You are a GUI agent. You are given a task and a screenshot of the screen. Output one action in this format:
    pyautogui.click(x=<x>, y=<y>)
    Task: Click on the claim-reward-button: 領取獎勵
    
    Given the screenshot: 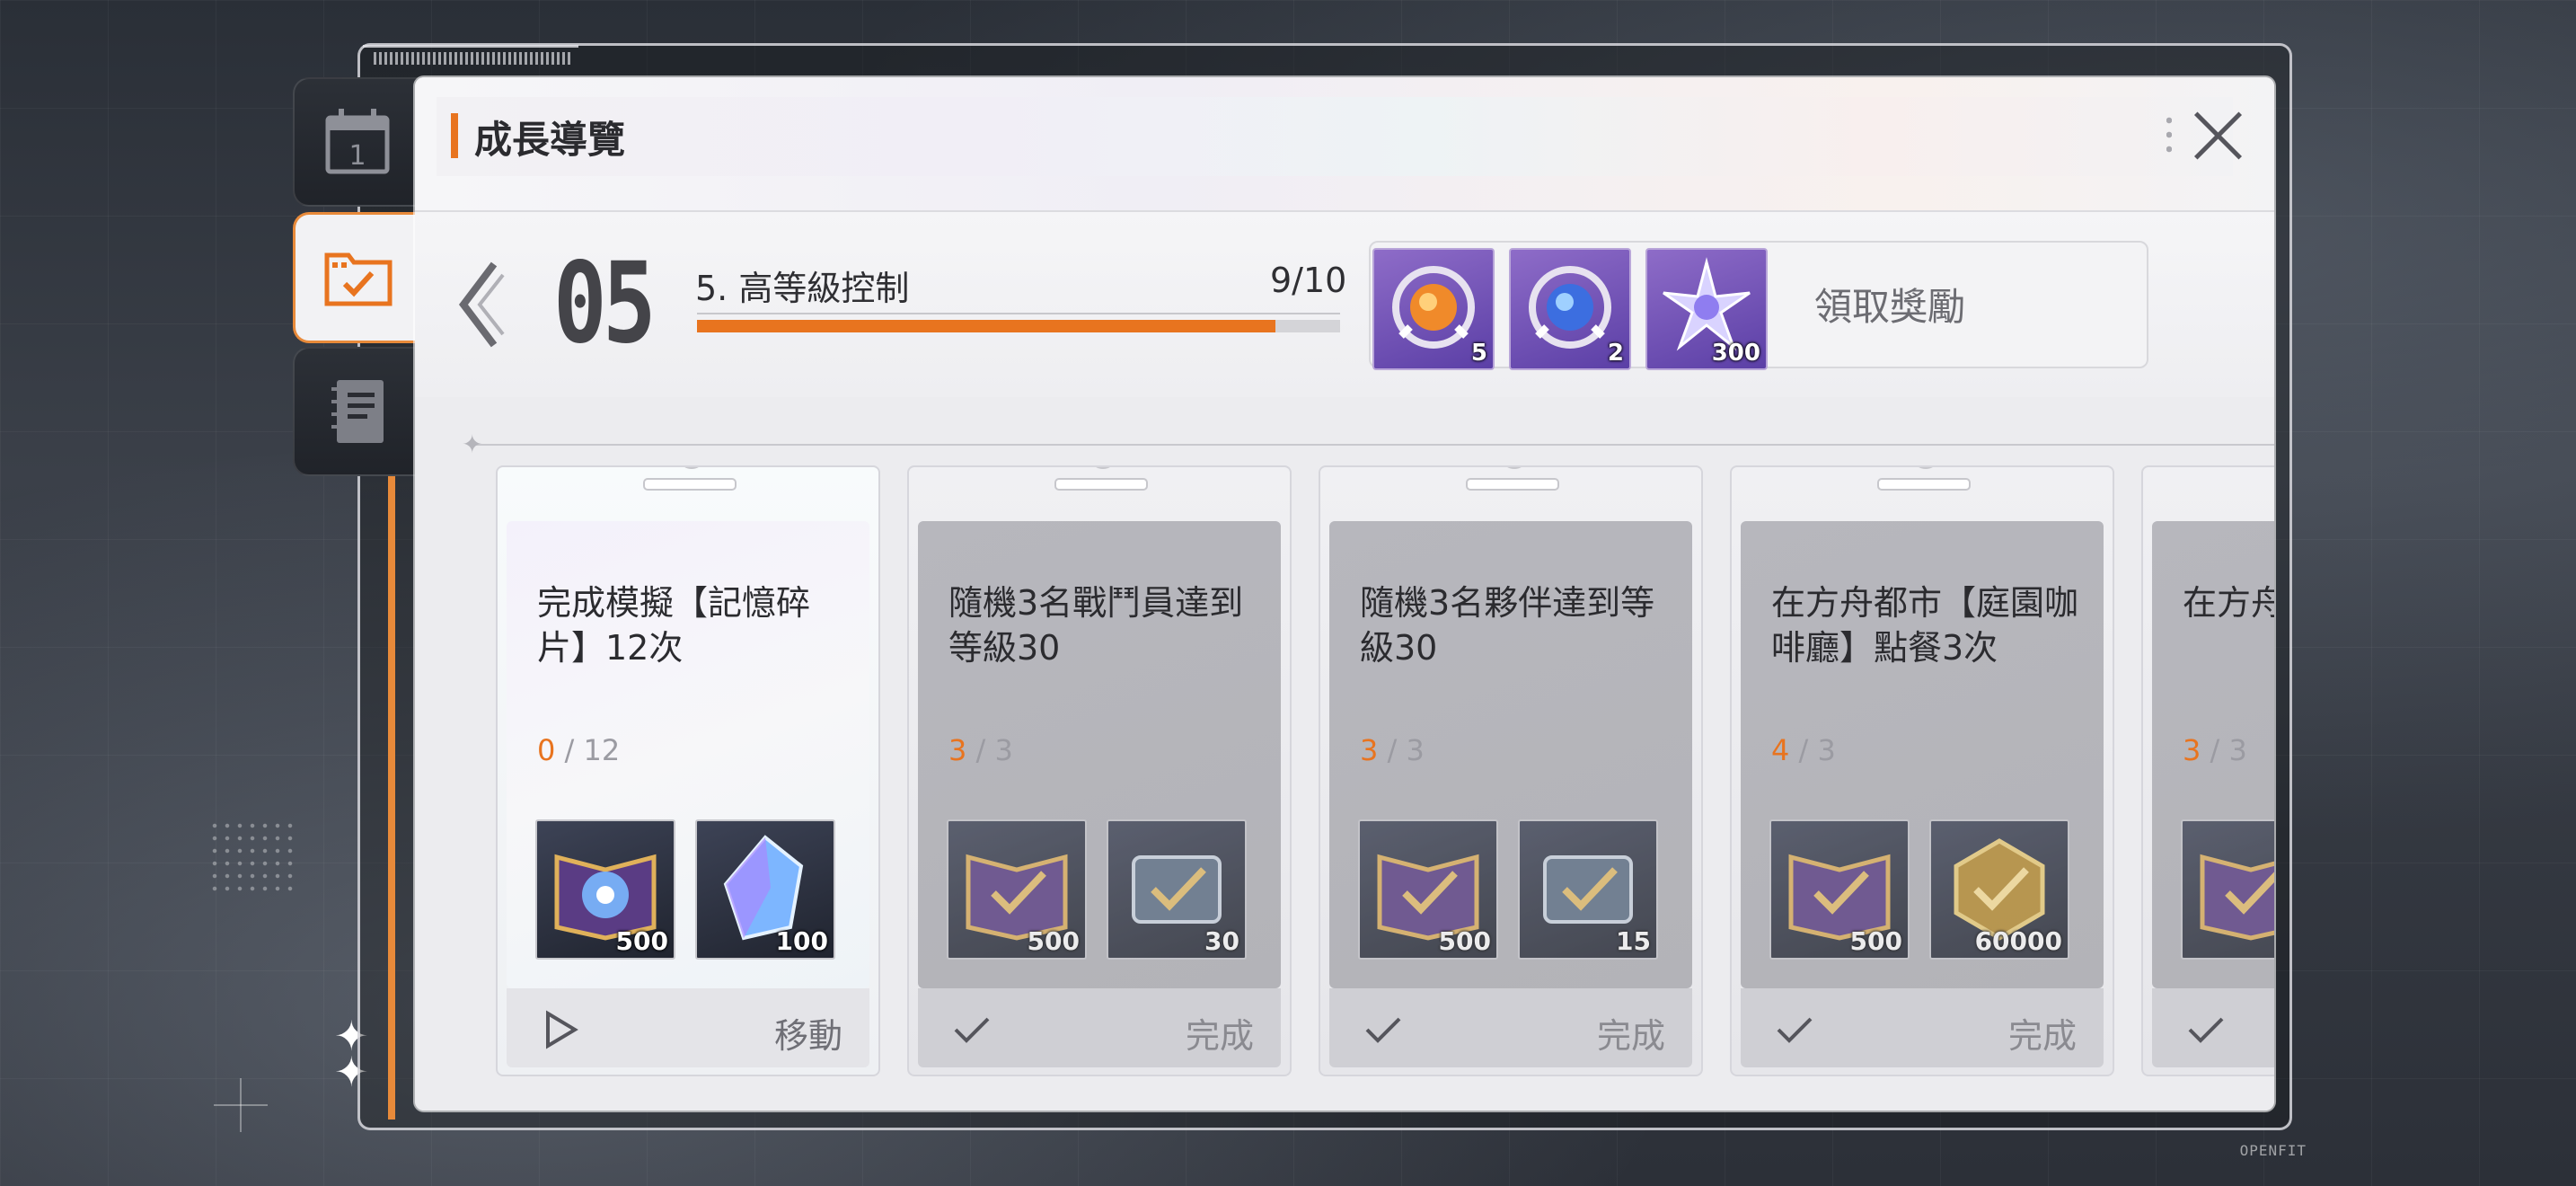 What is the action you would take?
    pyautogui.click(x=1890, y=304)
    